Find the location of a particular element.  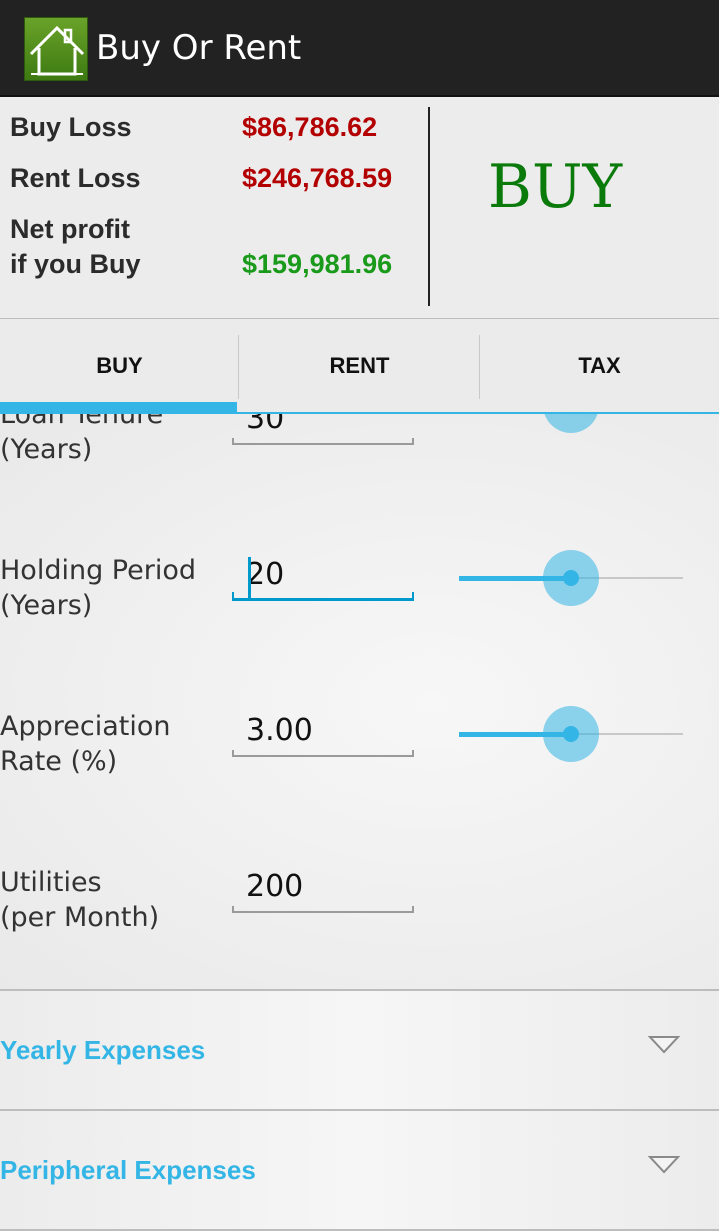

utilities-row: Utilities (per Month) 200 is located at coordinates (359, 905).